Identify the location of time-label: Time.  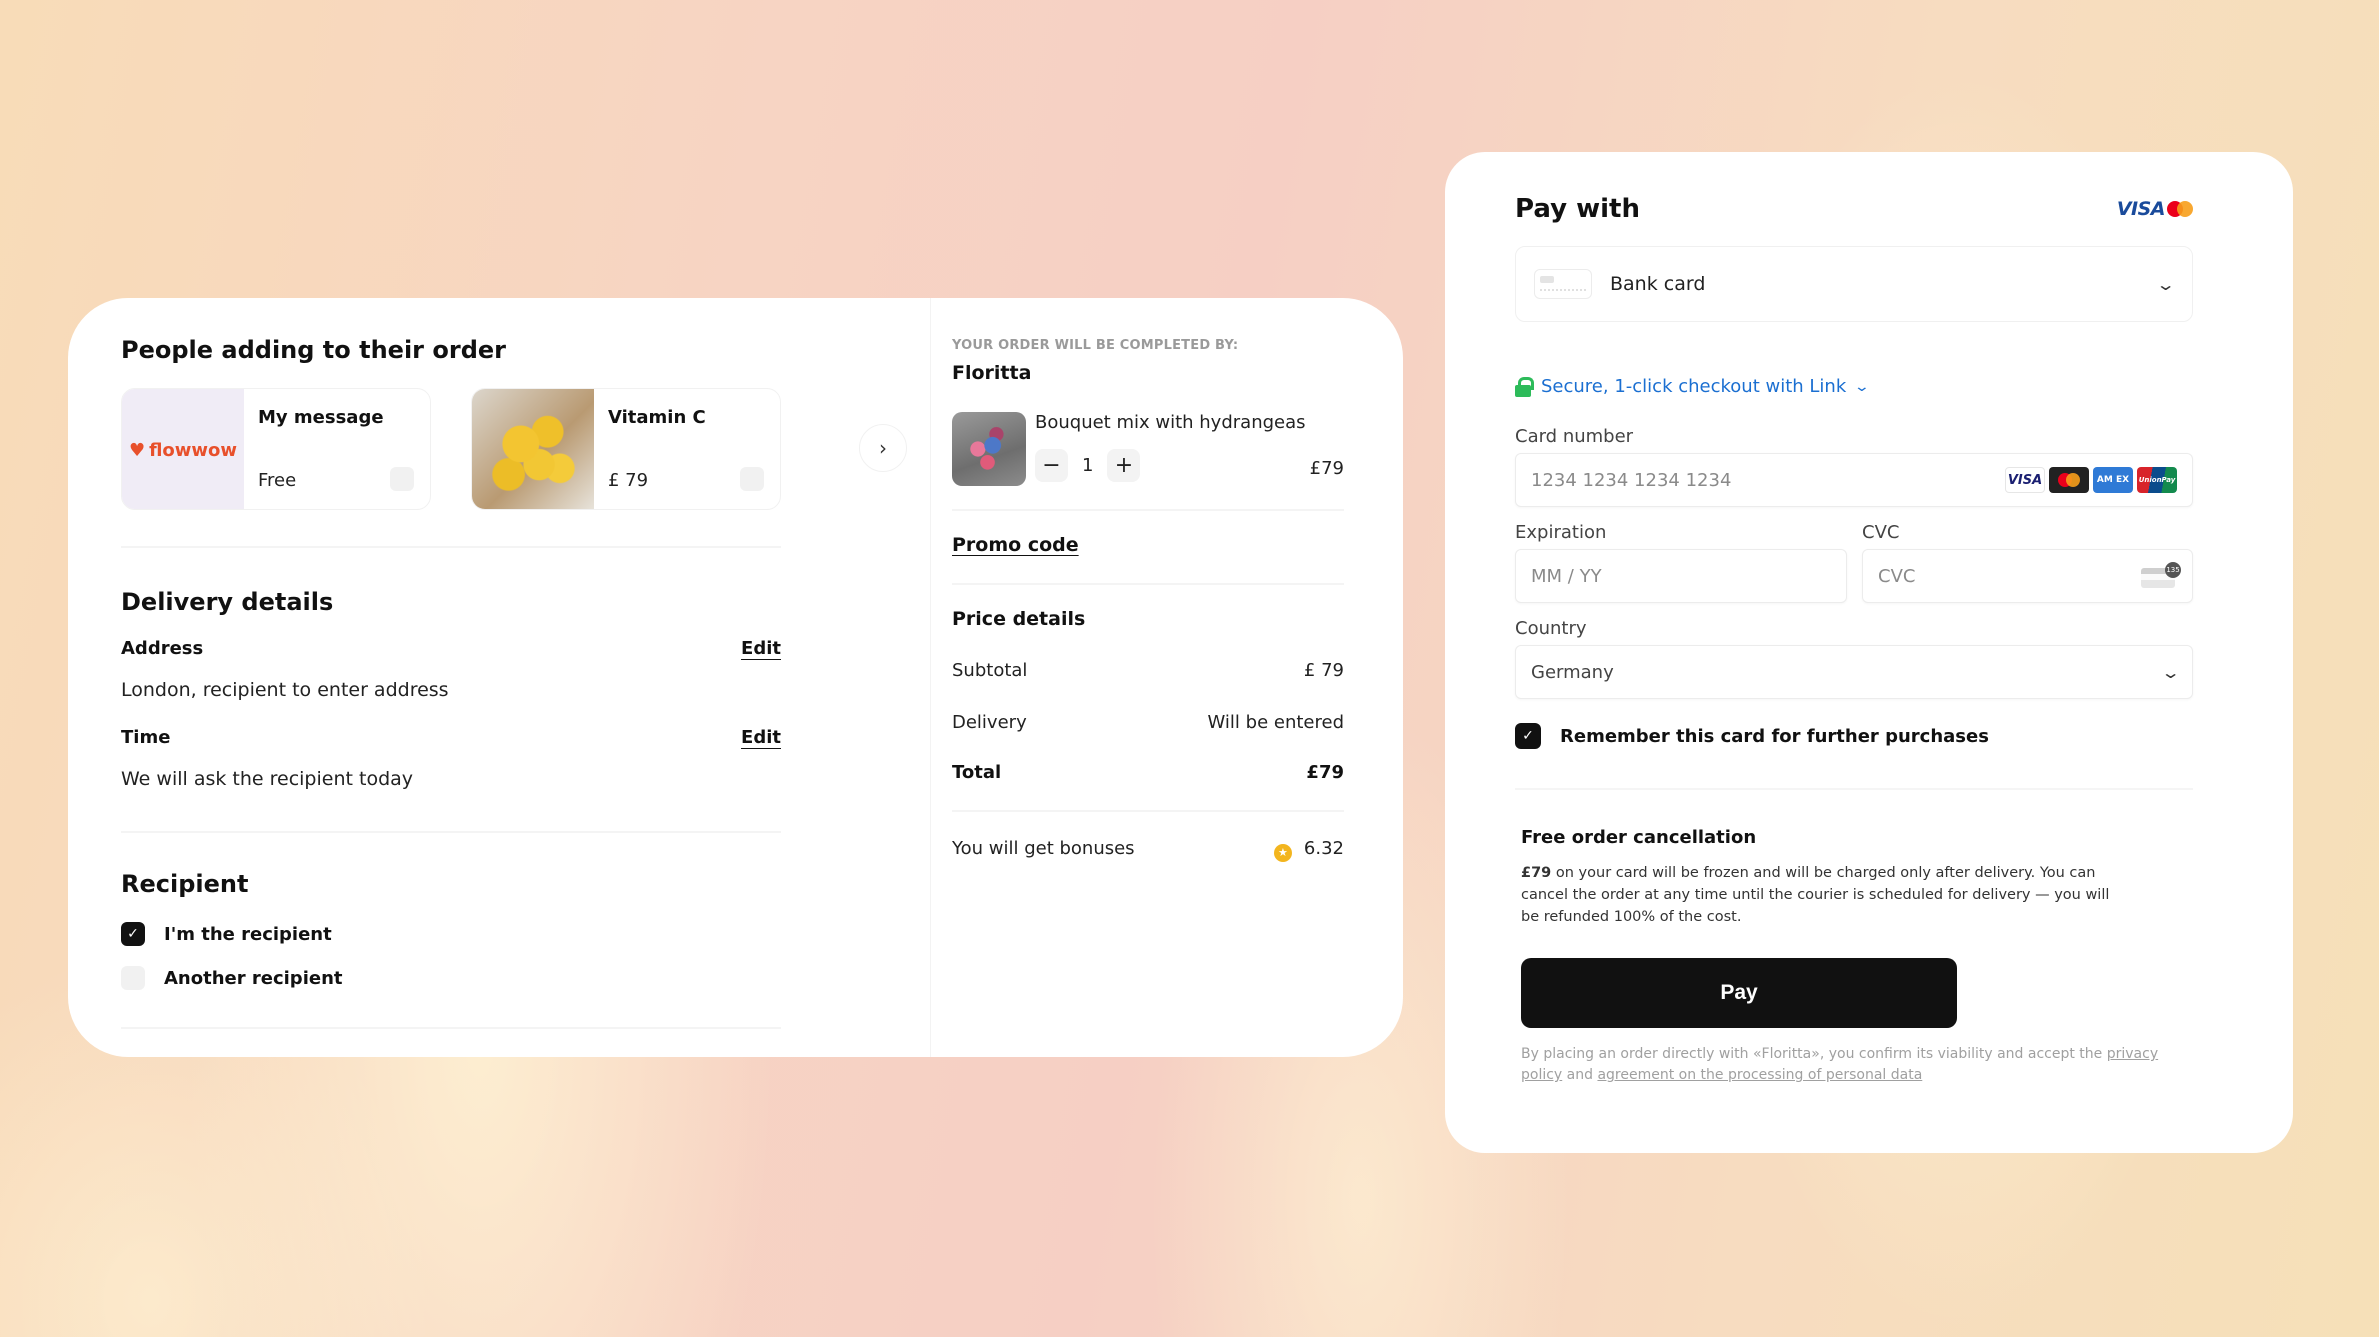
(146, 737).